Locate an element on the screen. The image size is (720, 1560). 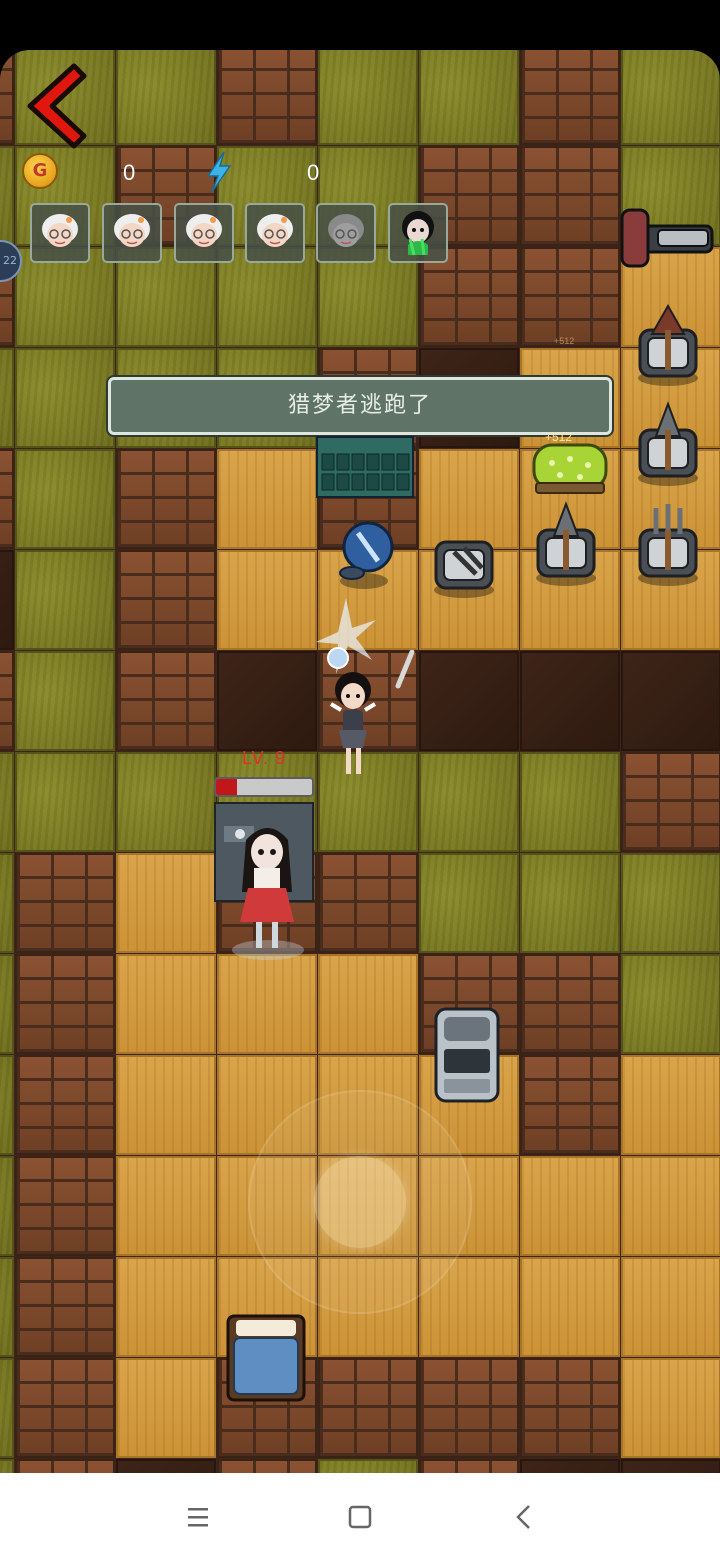
enemy-level-label: LV. 9 is located at coordinates (264, 758).